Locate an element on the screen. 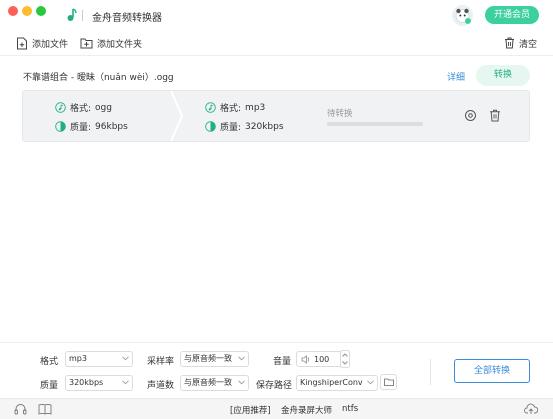  file-name: 不靠谱组合 - 暧昧（nuǎn wèi）.ogg is located at coordinates (98, 78).